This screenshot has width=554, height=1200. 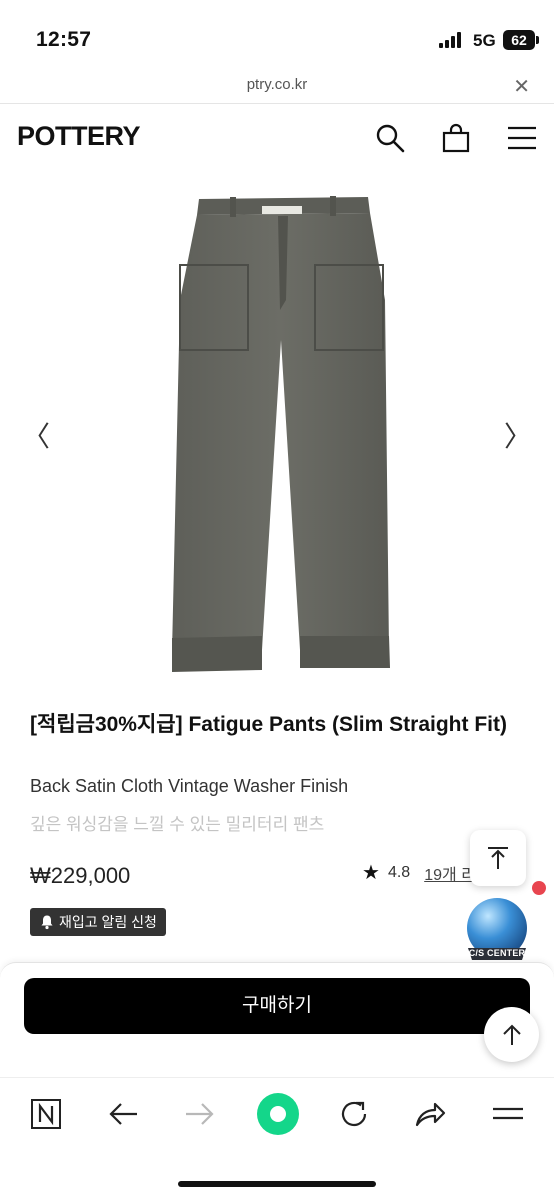 What do you see at coordinates (452, 40) in the screenshot?
I see `signal-icon` at bounding box center [452, 40].